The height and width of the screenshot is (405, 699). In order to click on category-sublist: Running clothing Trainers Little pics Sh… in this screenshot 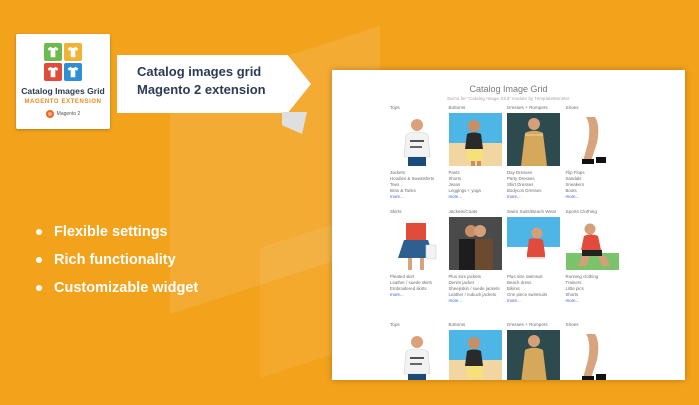, I will do `click(593, 289)`.